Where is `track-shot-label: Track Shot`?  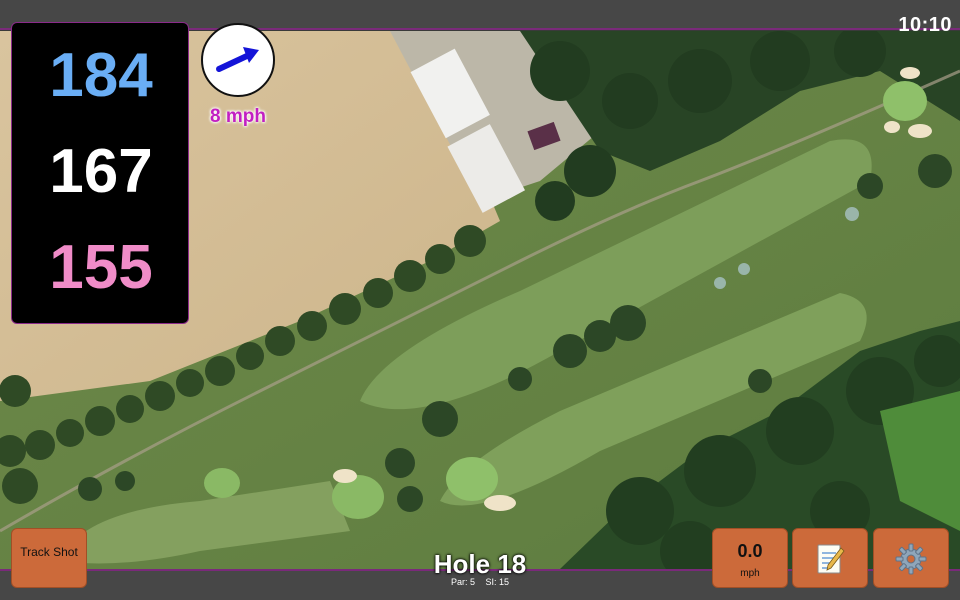
track-shot-label: Track Shot is located at coordinates (49, 552).